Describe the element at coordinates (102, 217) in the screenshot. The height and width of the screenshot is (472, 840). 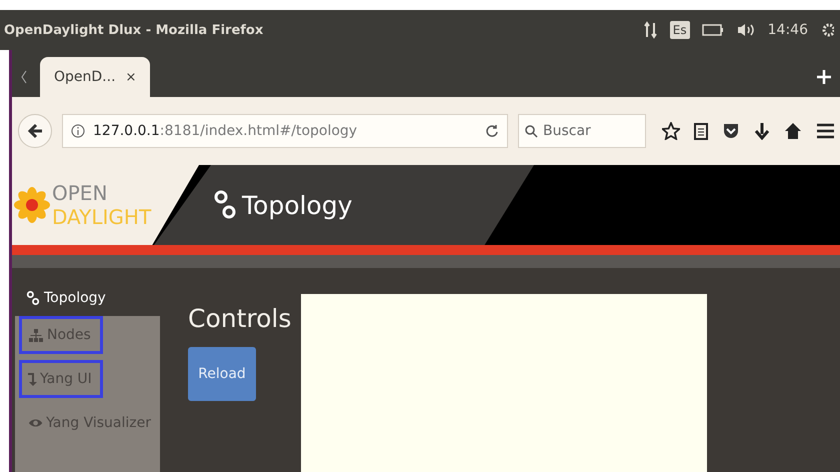
I see `logo-text: DAYLIGHT` at that location.